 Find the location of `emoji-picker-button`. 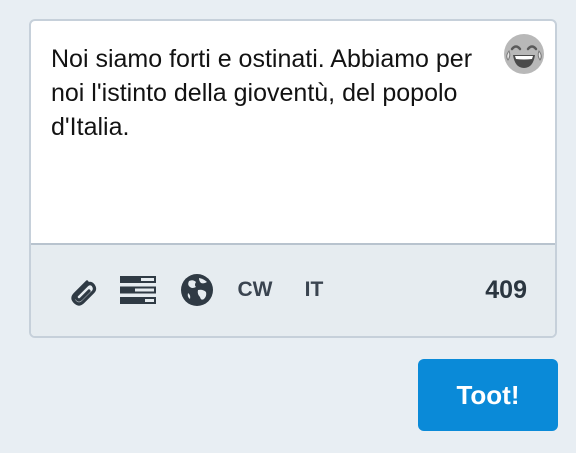

emoji-picker-button is located at coordinates (524, 54).